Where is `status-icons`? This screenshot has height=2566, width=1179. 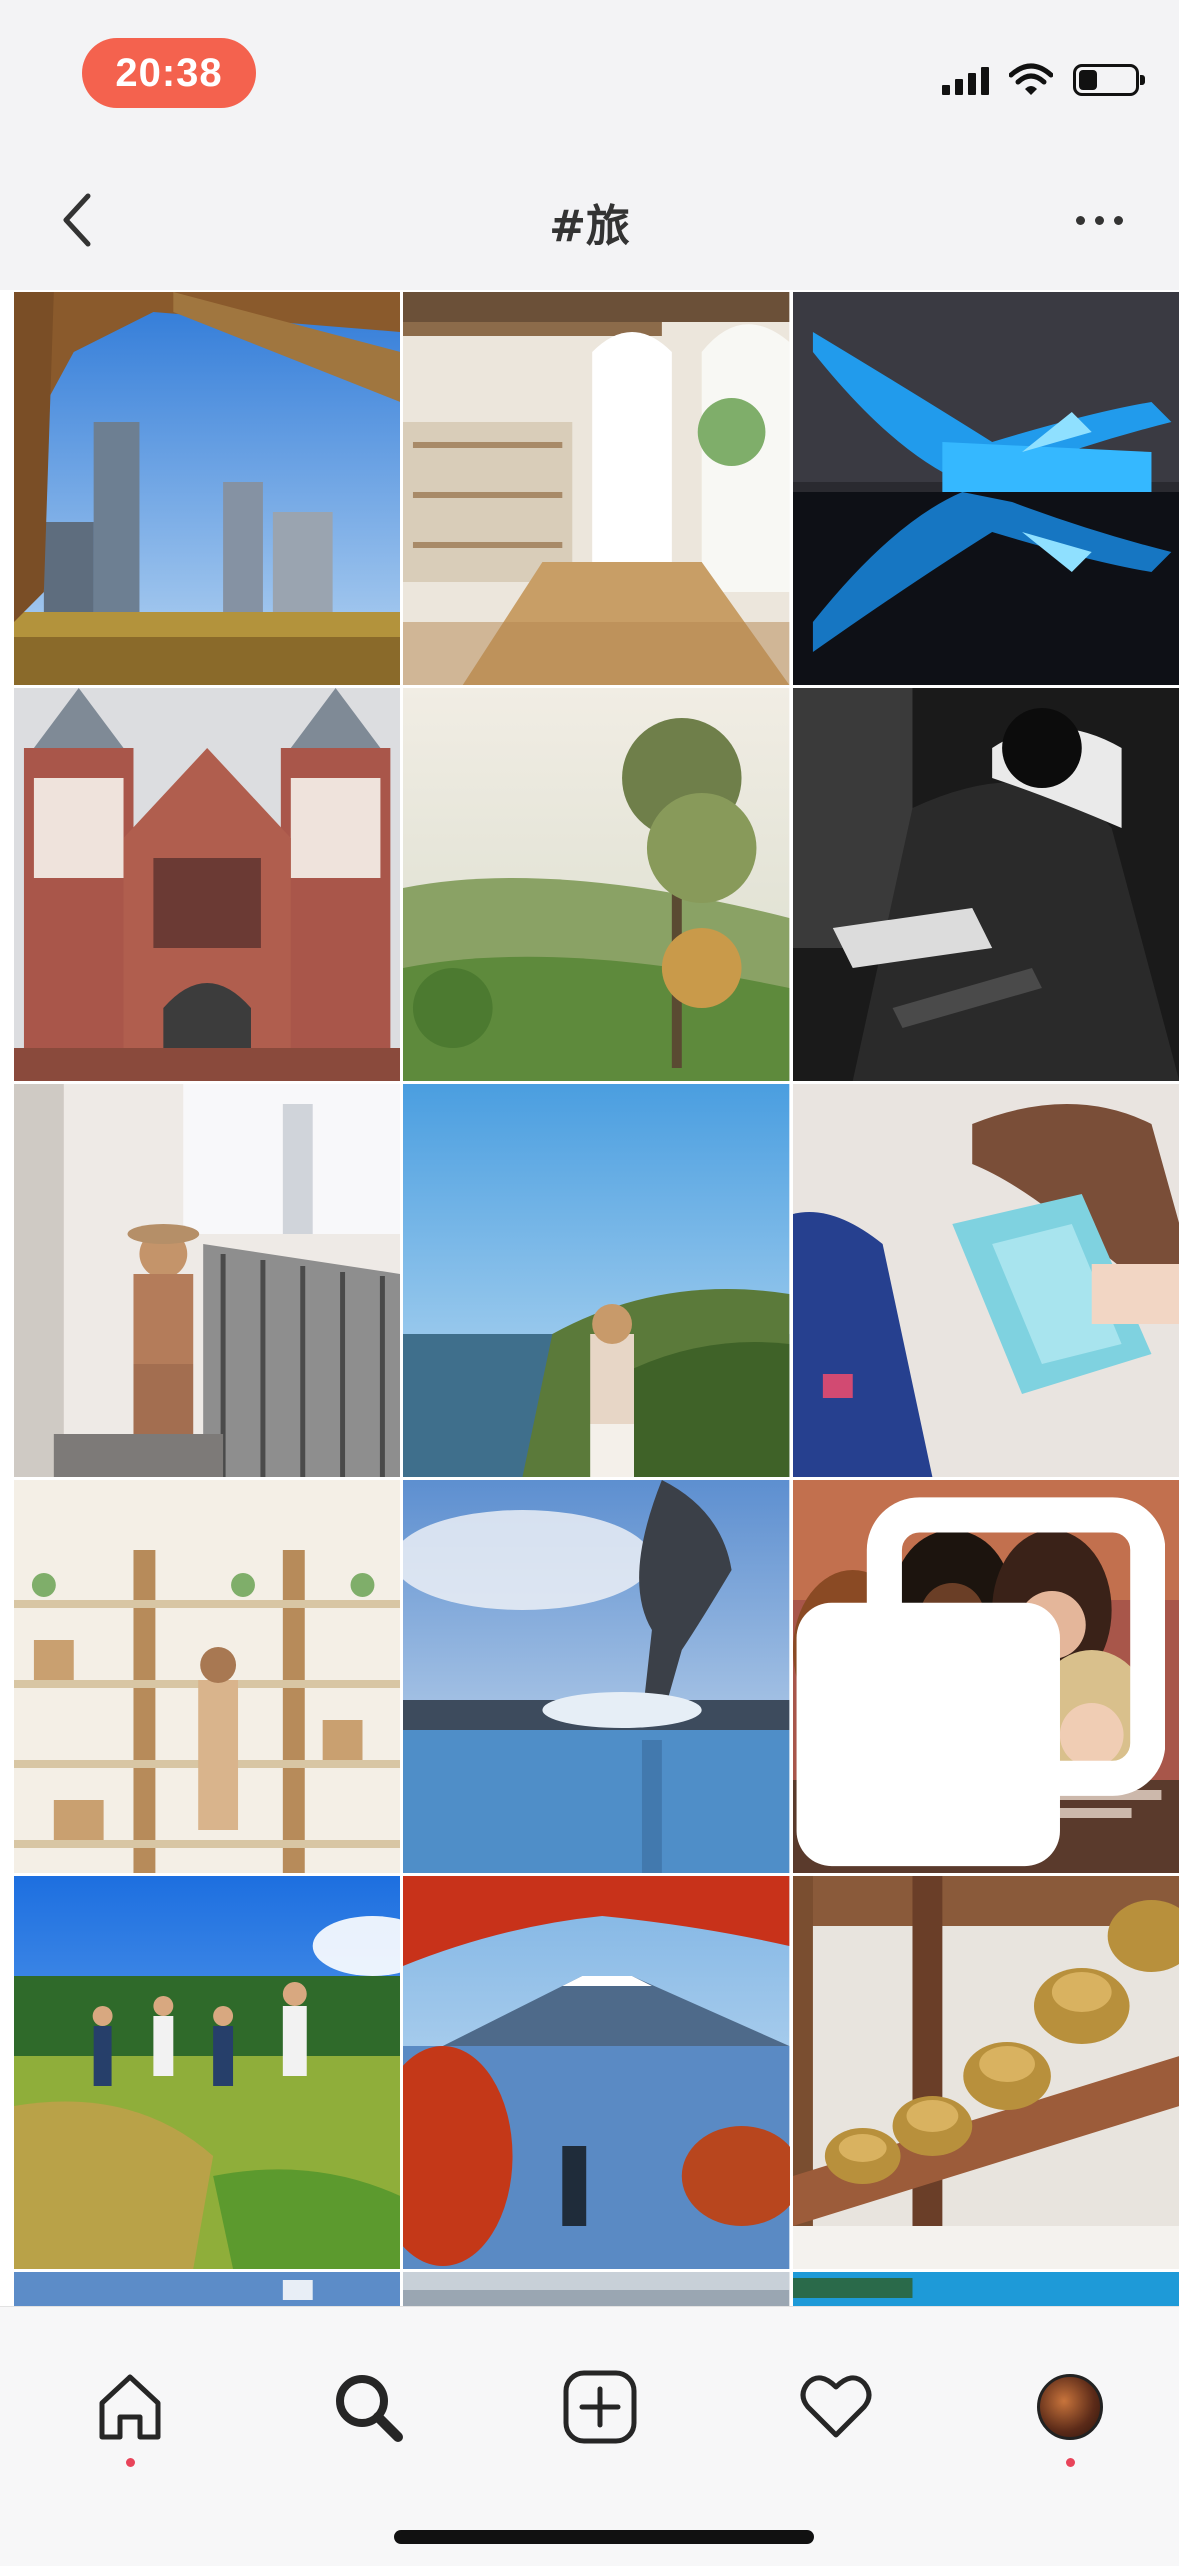
status-icons is located at coordinates (1043, 80).